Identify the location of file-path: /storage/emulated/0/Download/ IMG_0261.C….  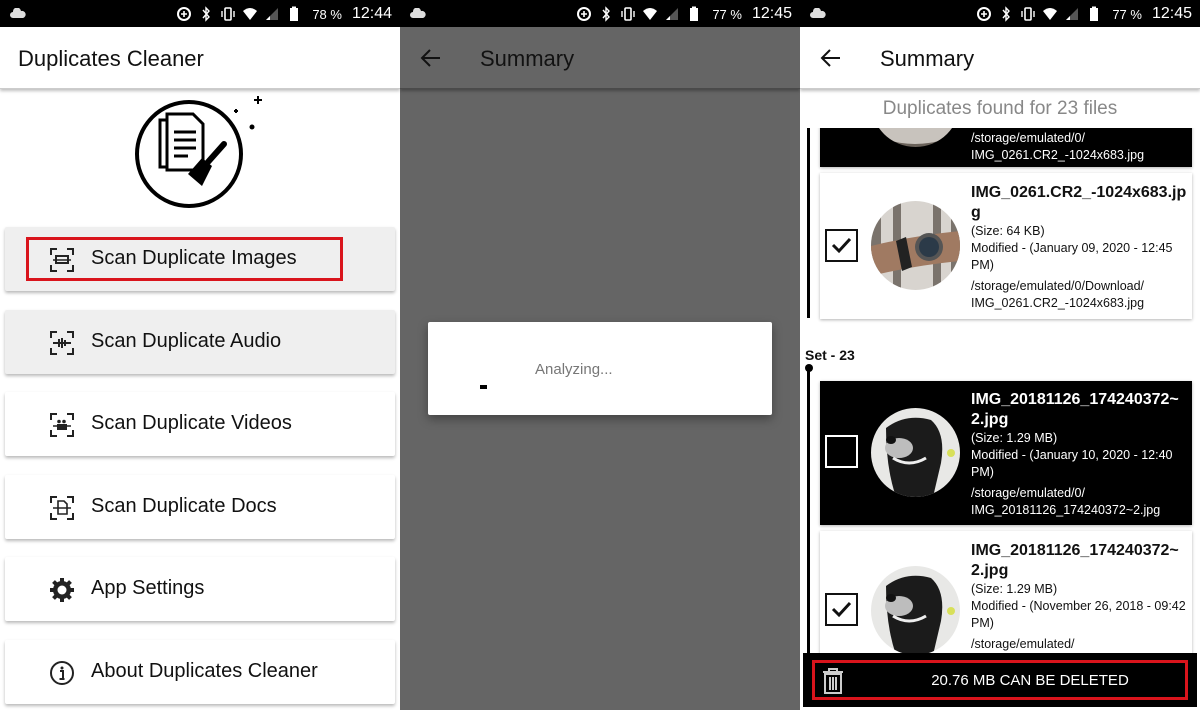
(1058, 294).